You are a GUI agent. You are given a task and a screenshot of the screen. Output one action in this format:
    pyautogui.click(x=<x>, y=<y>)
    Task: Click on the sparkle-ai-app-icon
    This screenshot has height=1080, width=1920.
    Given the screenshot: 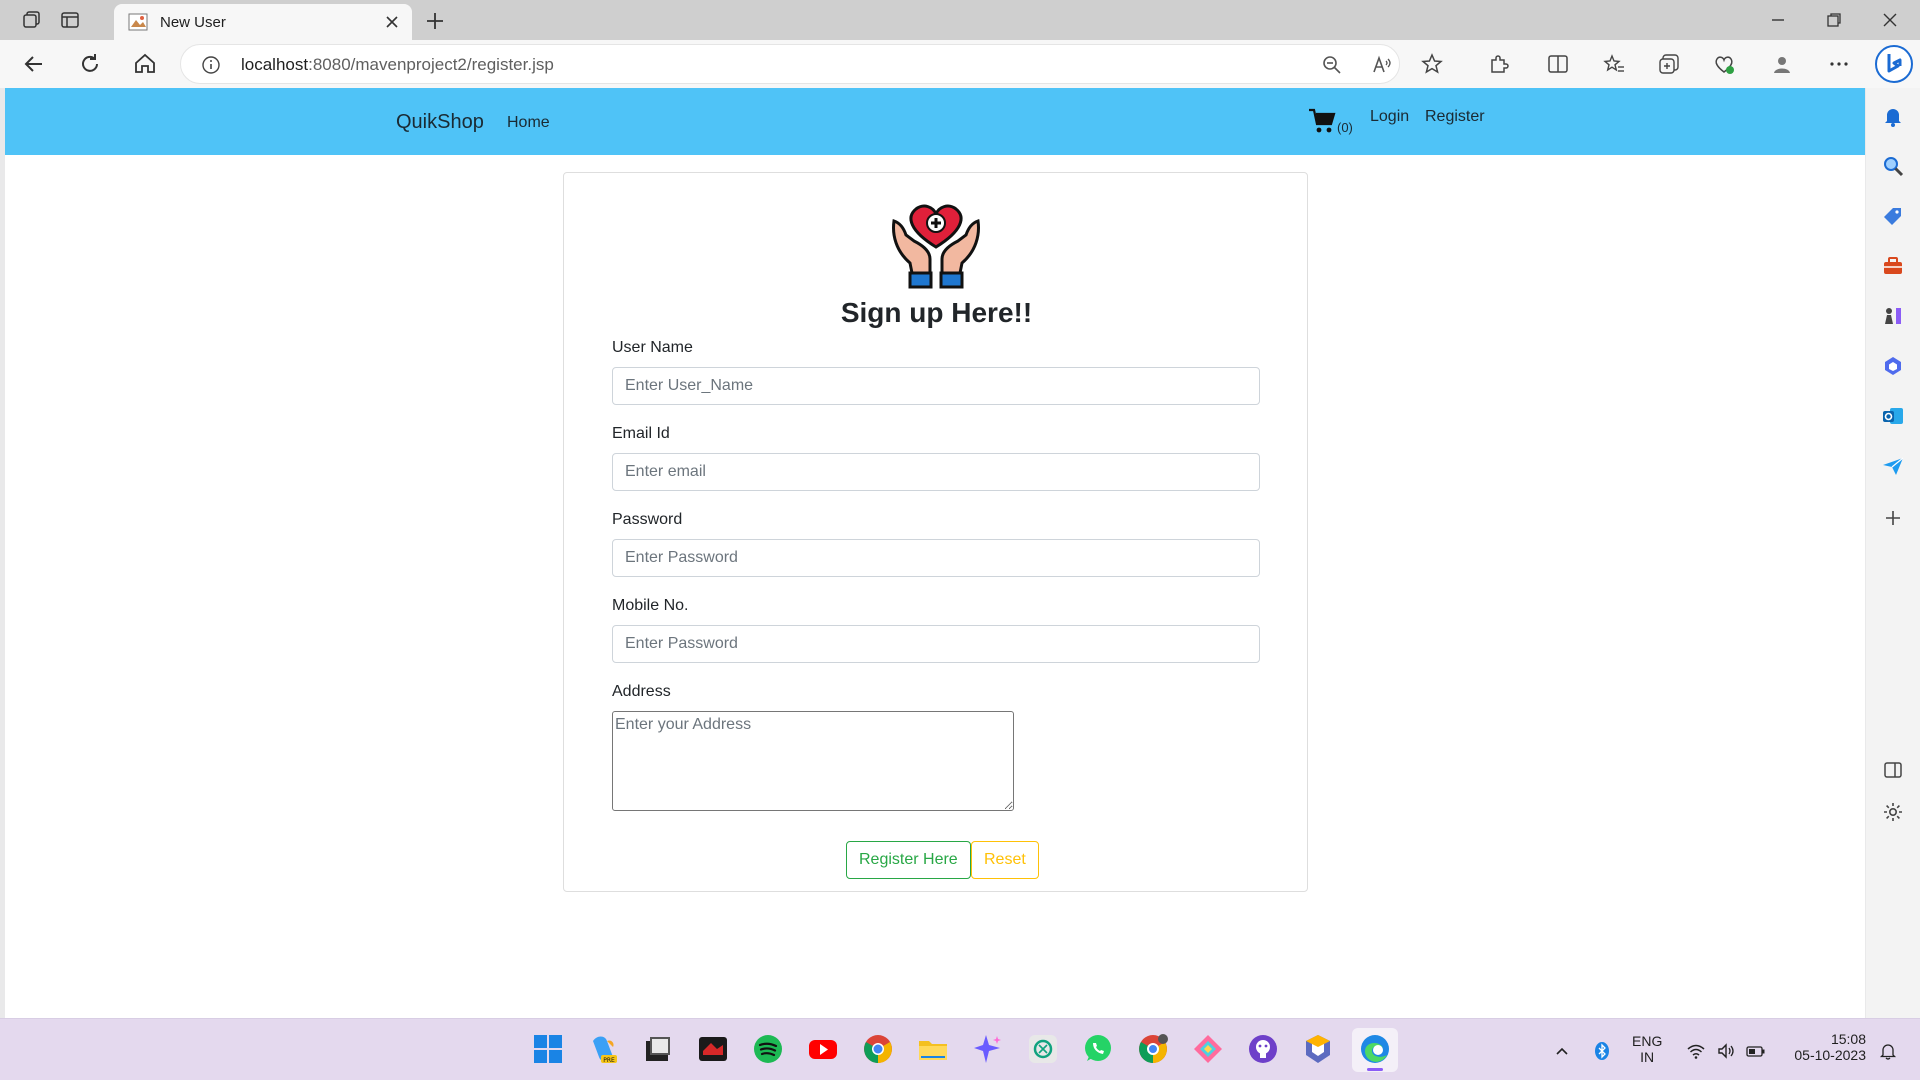 What is the action you would take?
    pyautogui.click(x=988, y=1049)
    